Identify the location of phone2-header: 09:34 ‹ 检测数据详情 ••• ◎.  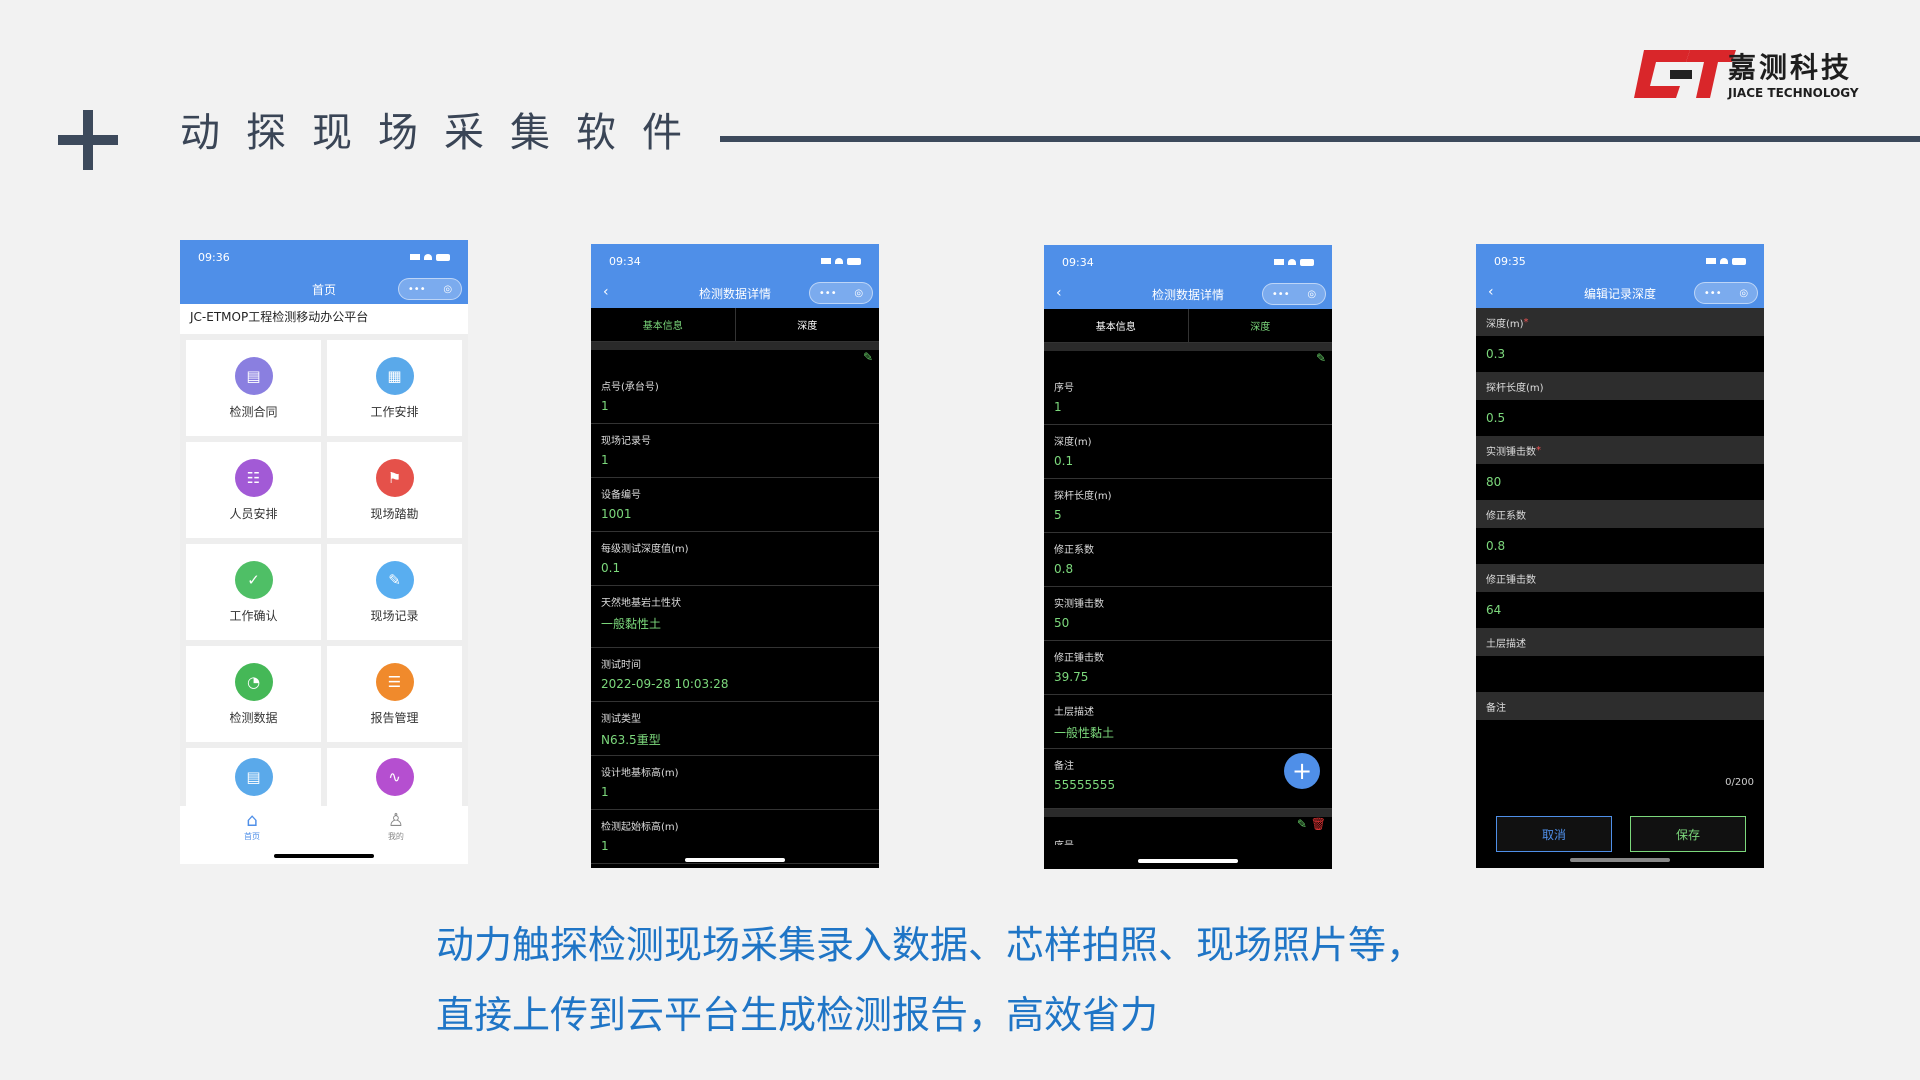
(735, 276).